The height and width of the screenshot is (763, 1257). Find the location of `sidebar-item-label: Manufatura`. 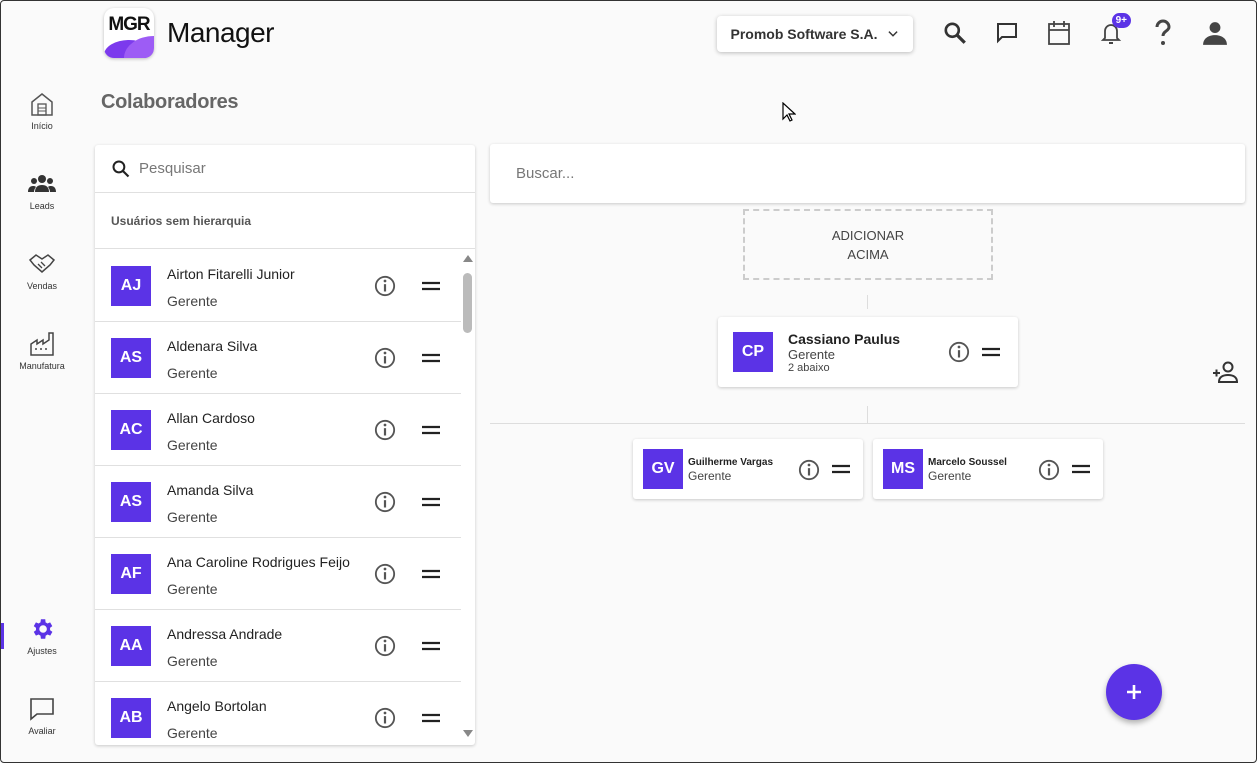

sidebar-item-label: Manufatura is located at coordinates (42, 366).